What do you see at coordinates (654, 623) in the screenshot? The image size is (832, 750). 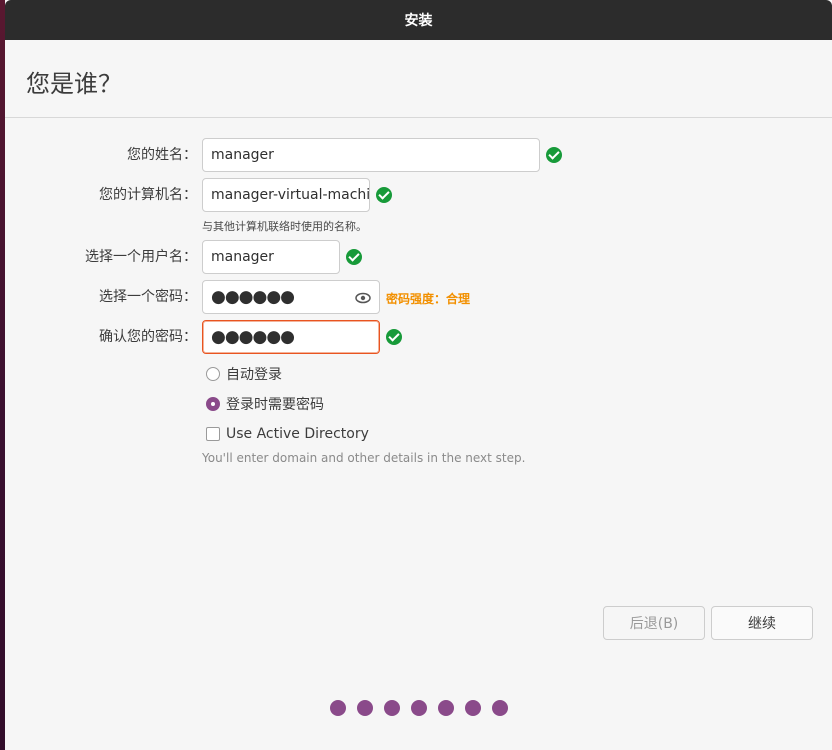 I see `back-button: 后退(B)` at bounding box center [654, 623].